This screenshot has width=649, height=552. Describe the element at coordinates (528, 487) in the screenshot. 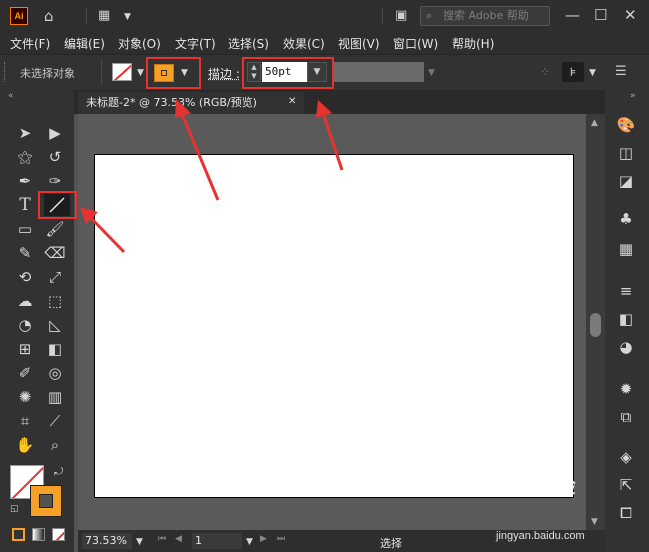

I see `watermark-logo: Baidu经验` at that location.